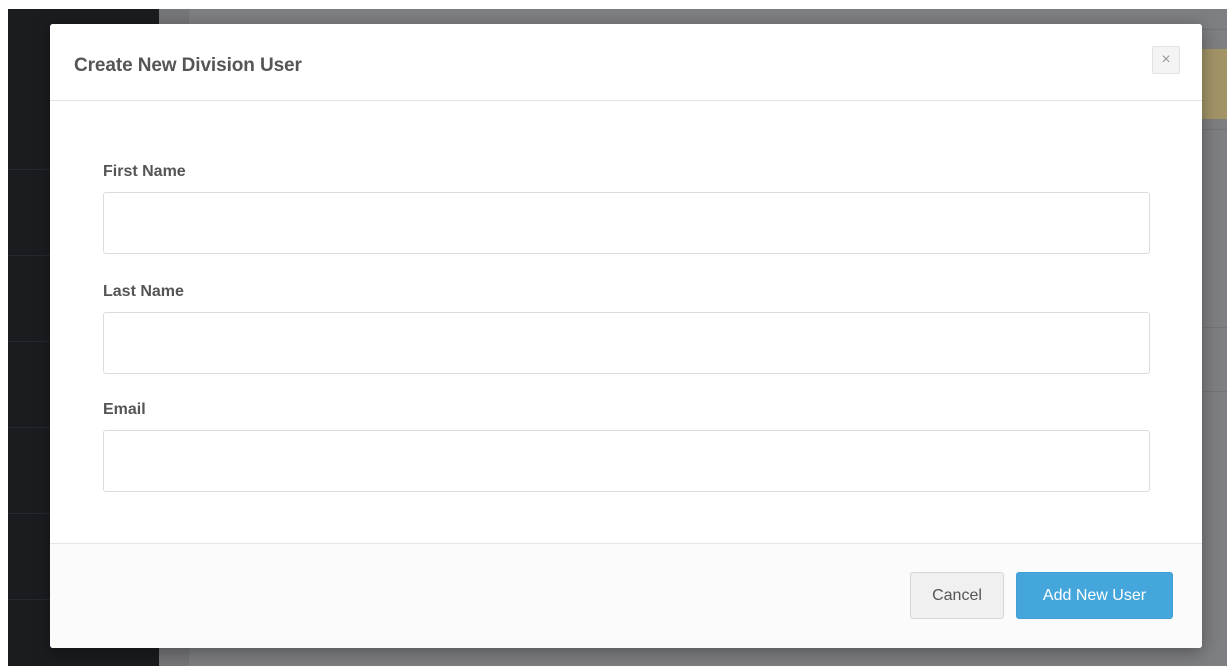 Image resolution: width=1227 pixels, height=666 pixels. I want to click on modal-footer: Cancel Add New User, so click(626, 595).